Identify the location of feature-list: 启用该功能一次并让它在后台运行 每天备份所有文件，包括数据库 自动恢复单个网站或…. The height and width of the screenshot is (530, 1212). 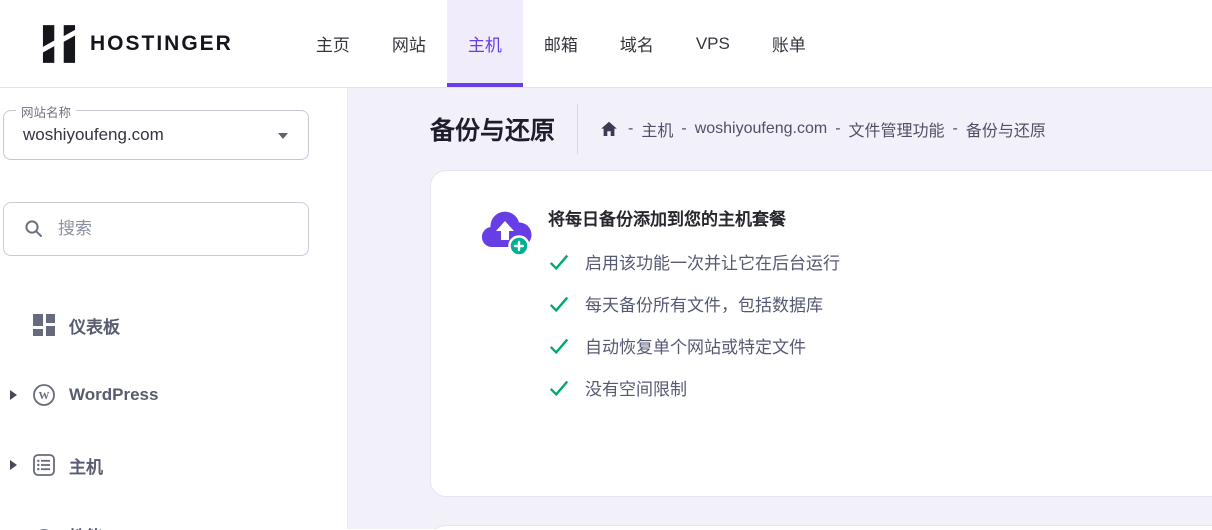
(694, 324).